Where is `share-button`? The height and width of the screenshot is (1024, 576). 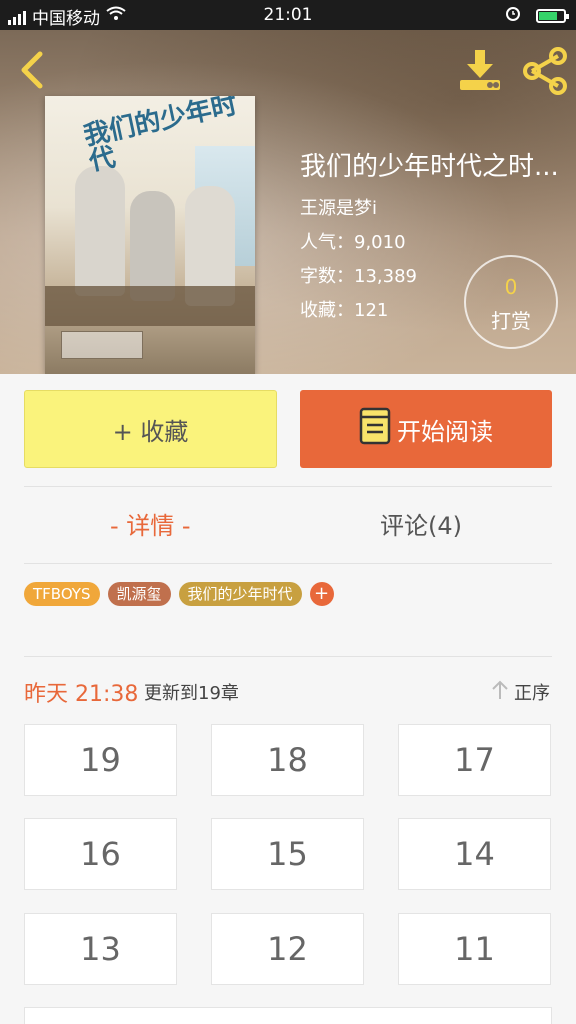
share-button is located at coordinates (545, 71).